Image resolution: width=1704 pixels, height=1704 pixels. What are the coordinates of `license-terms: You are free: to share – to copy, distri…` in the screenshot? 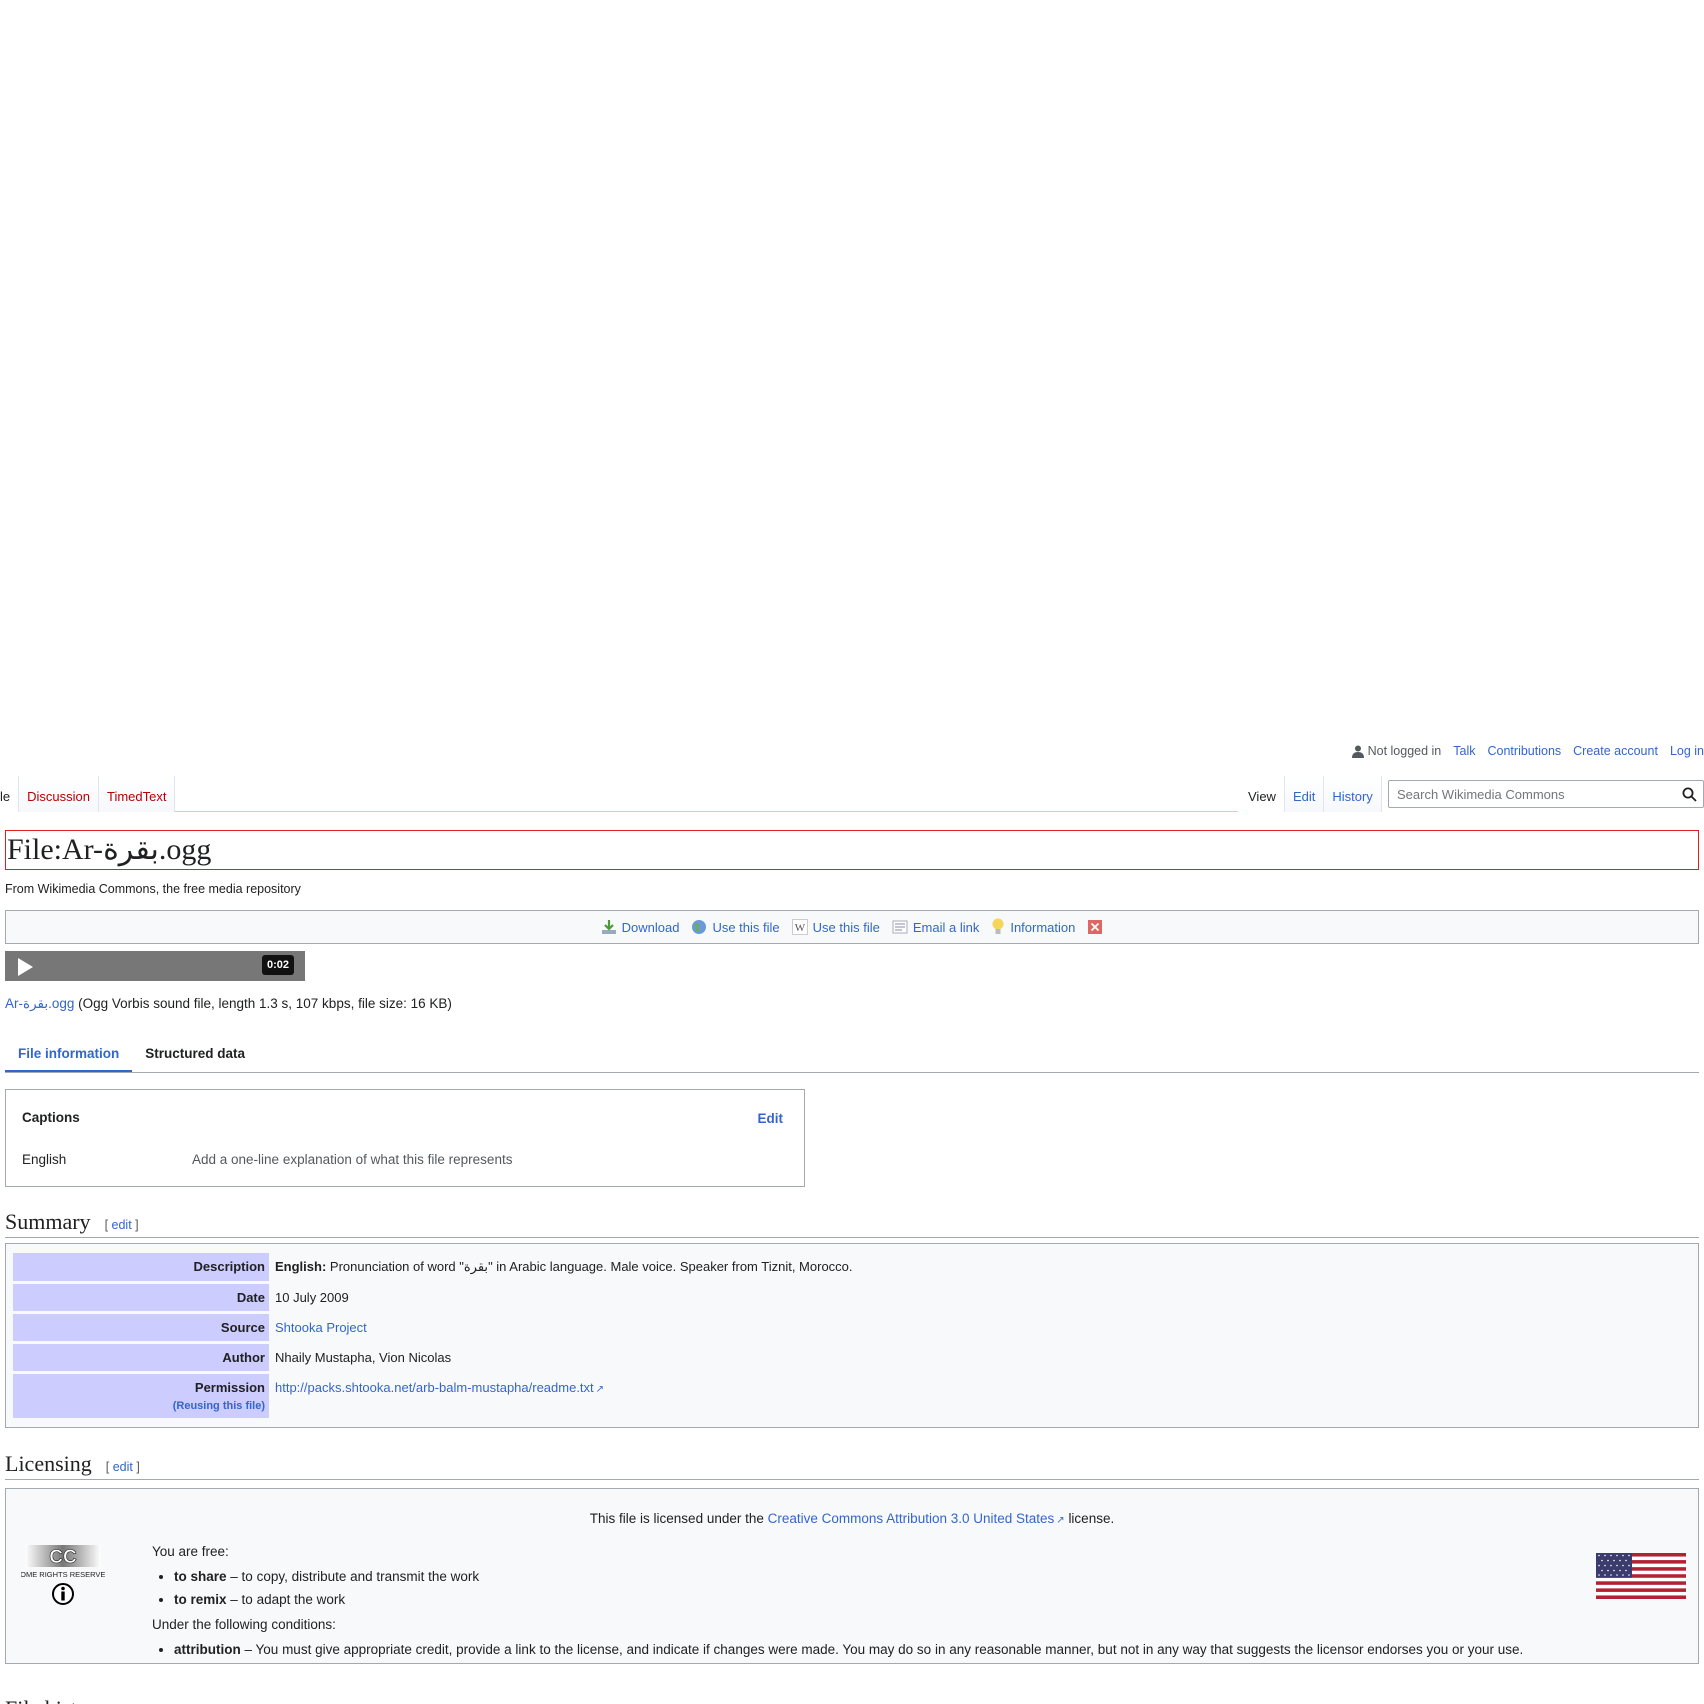 It's located at (837, 1601).